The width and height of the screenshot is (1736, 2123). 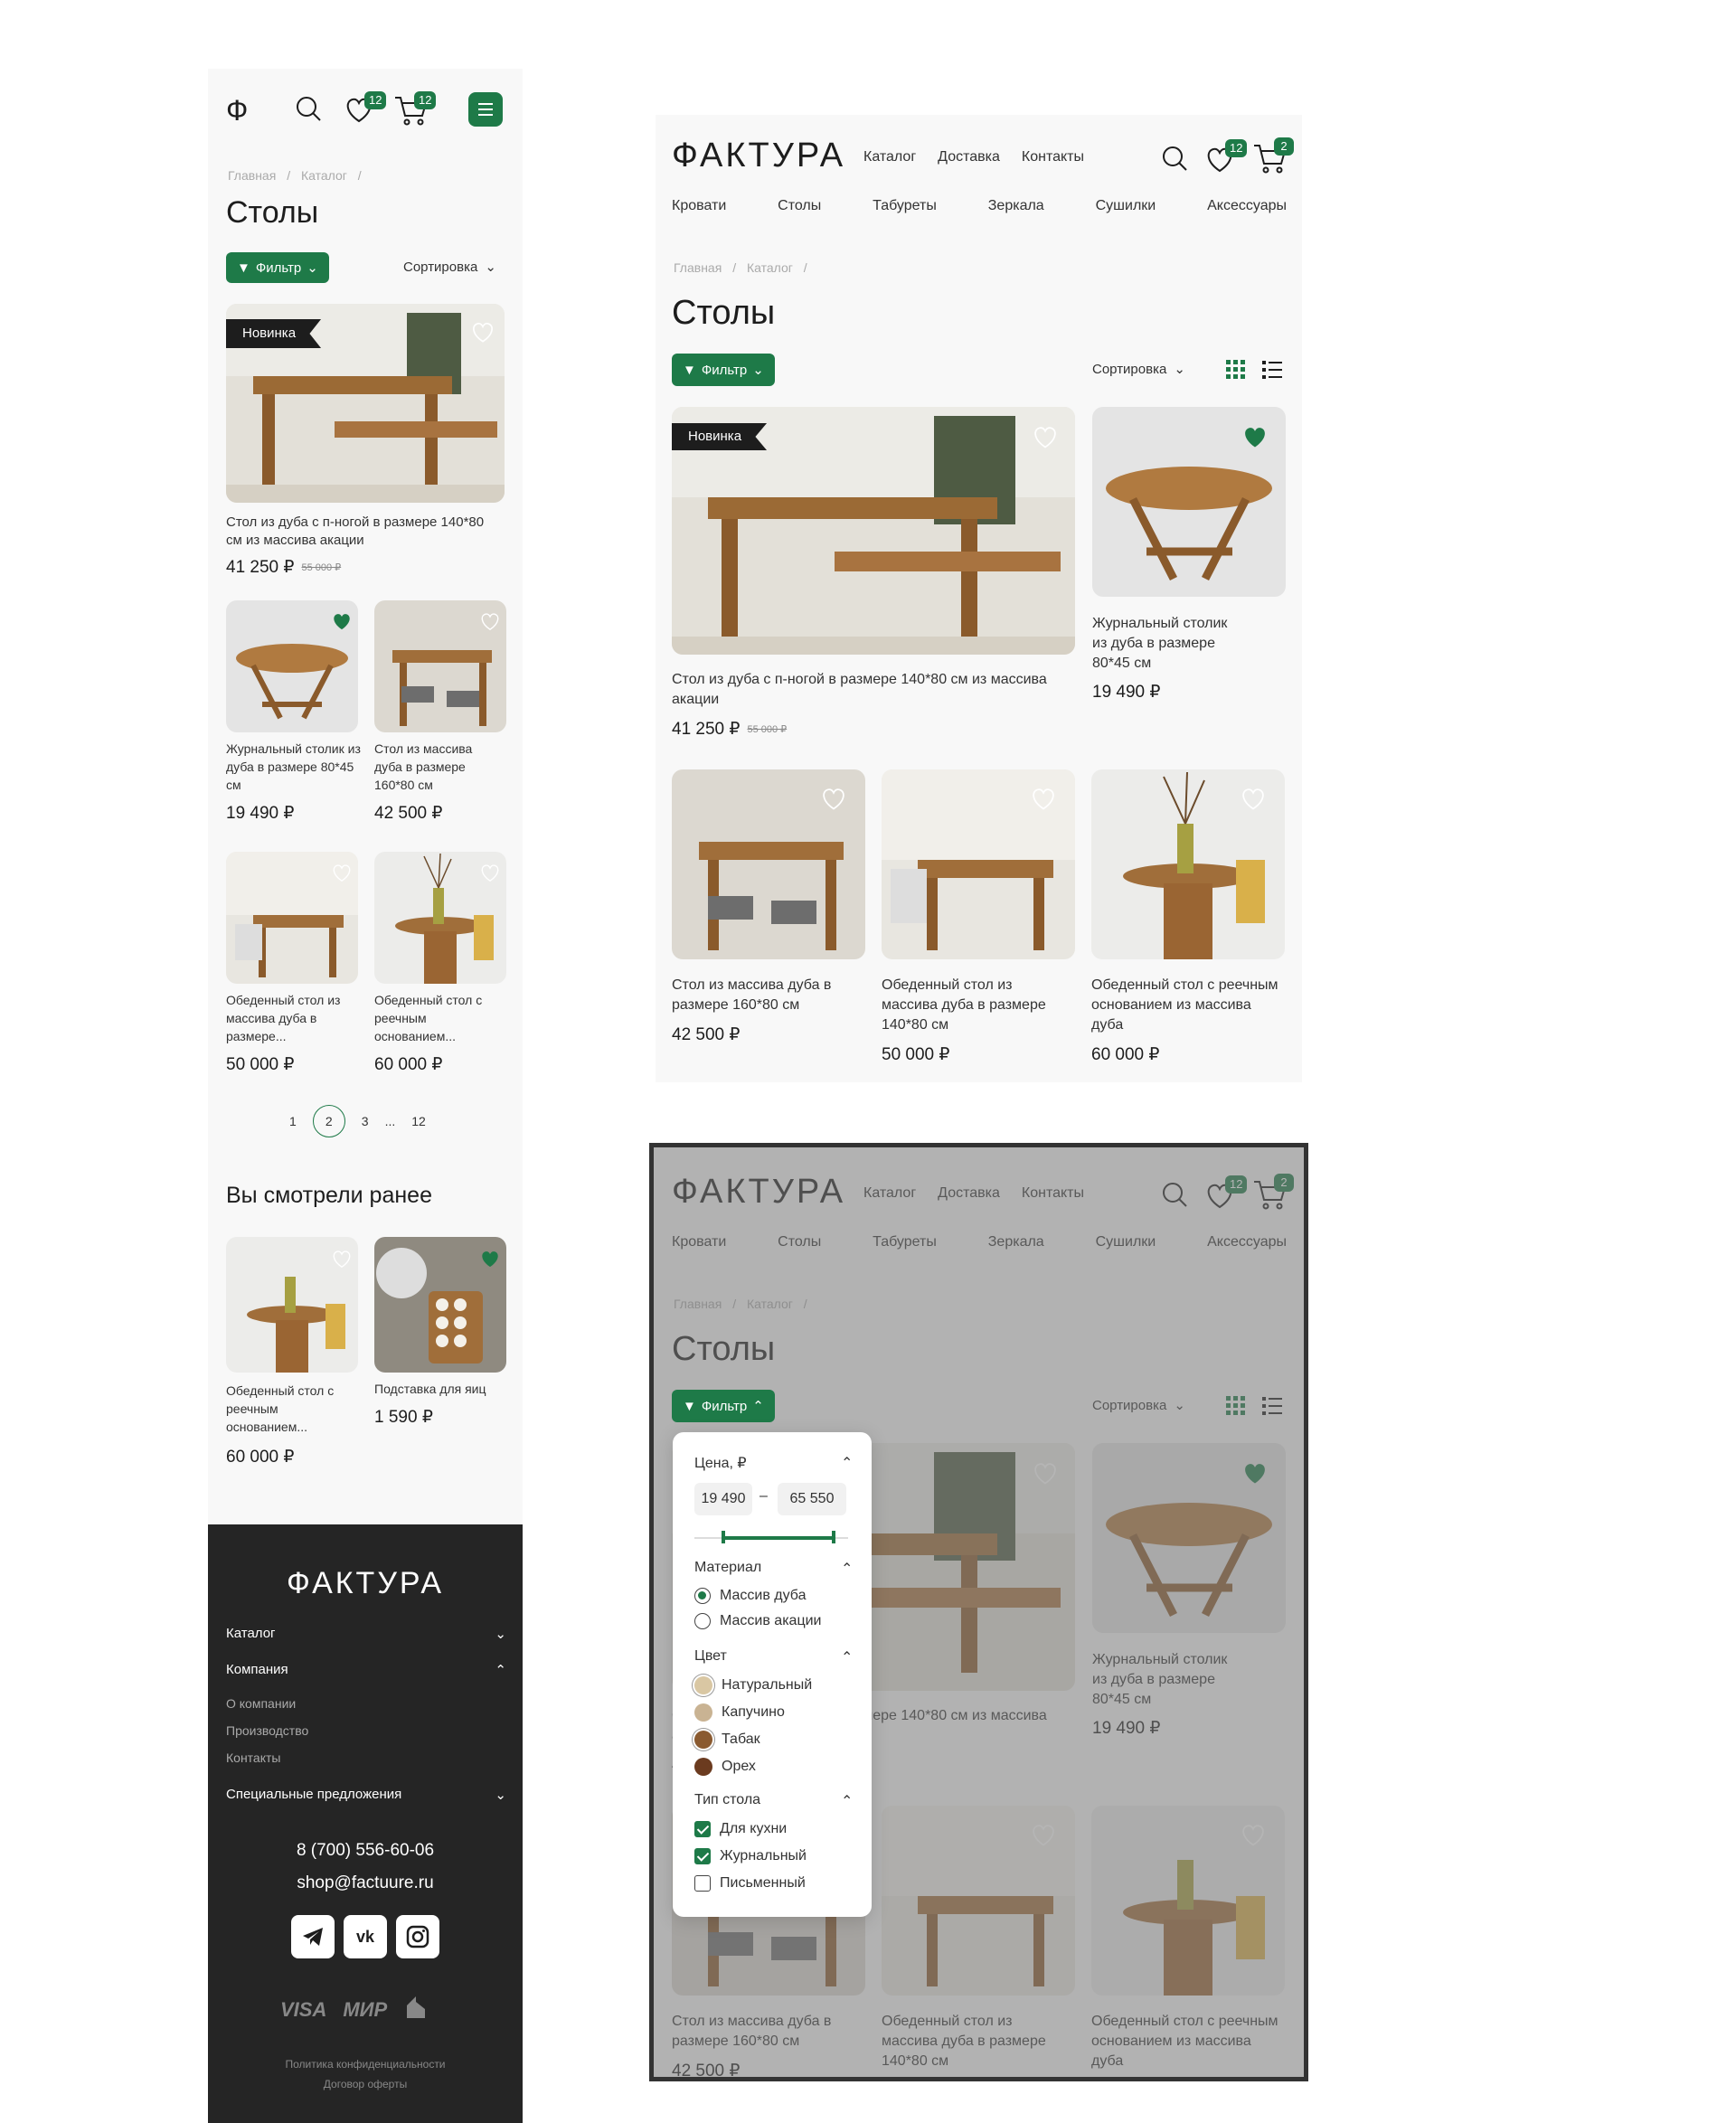 I want to click on checkbox, so click(x=703, y=1883).